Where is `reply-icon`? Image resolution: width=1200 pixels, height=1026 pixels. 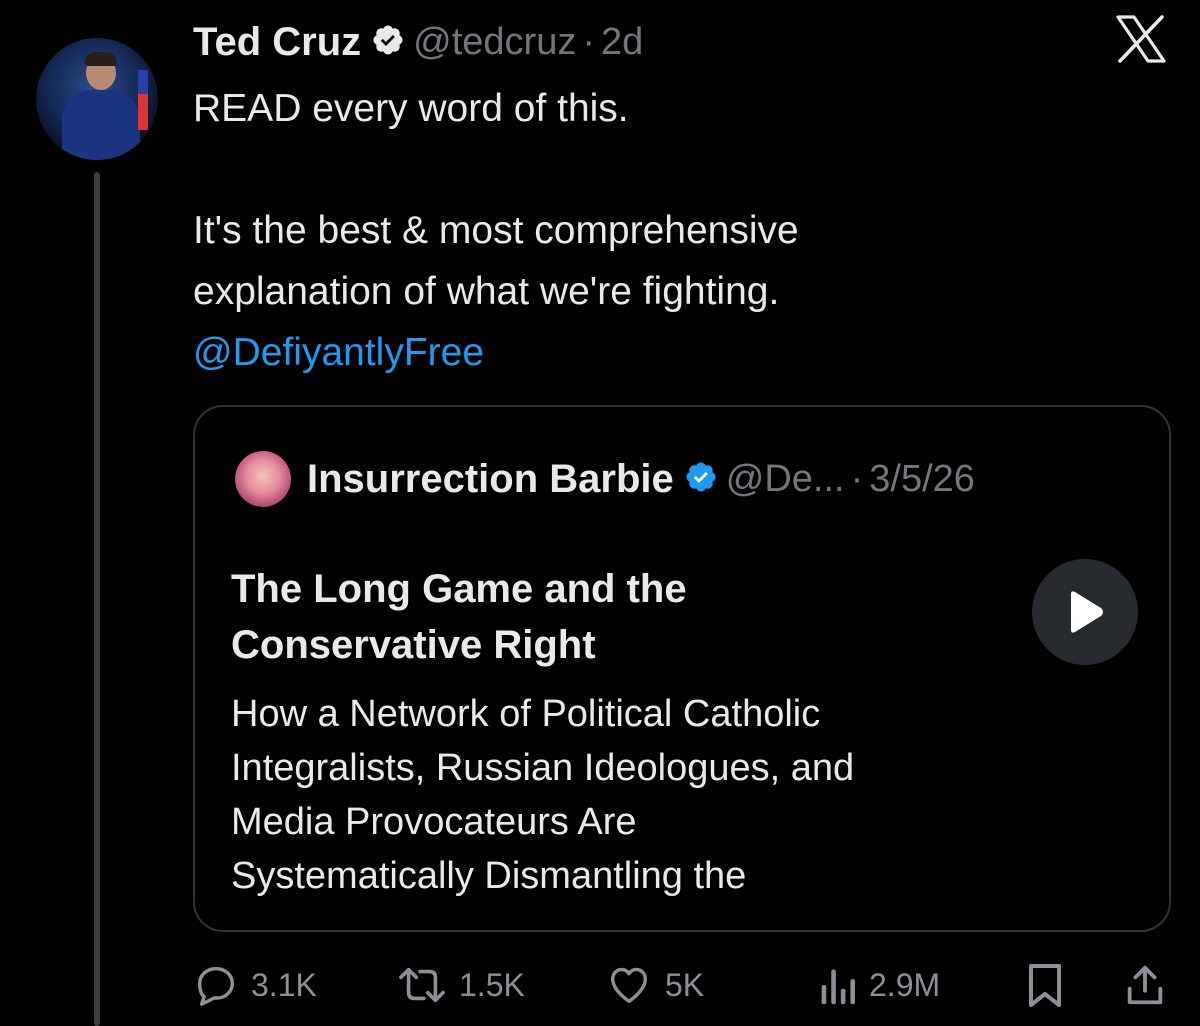 reply-icon is located at coordinates (216, 986).